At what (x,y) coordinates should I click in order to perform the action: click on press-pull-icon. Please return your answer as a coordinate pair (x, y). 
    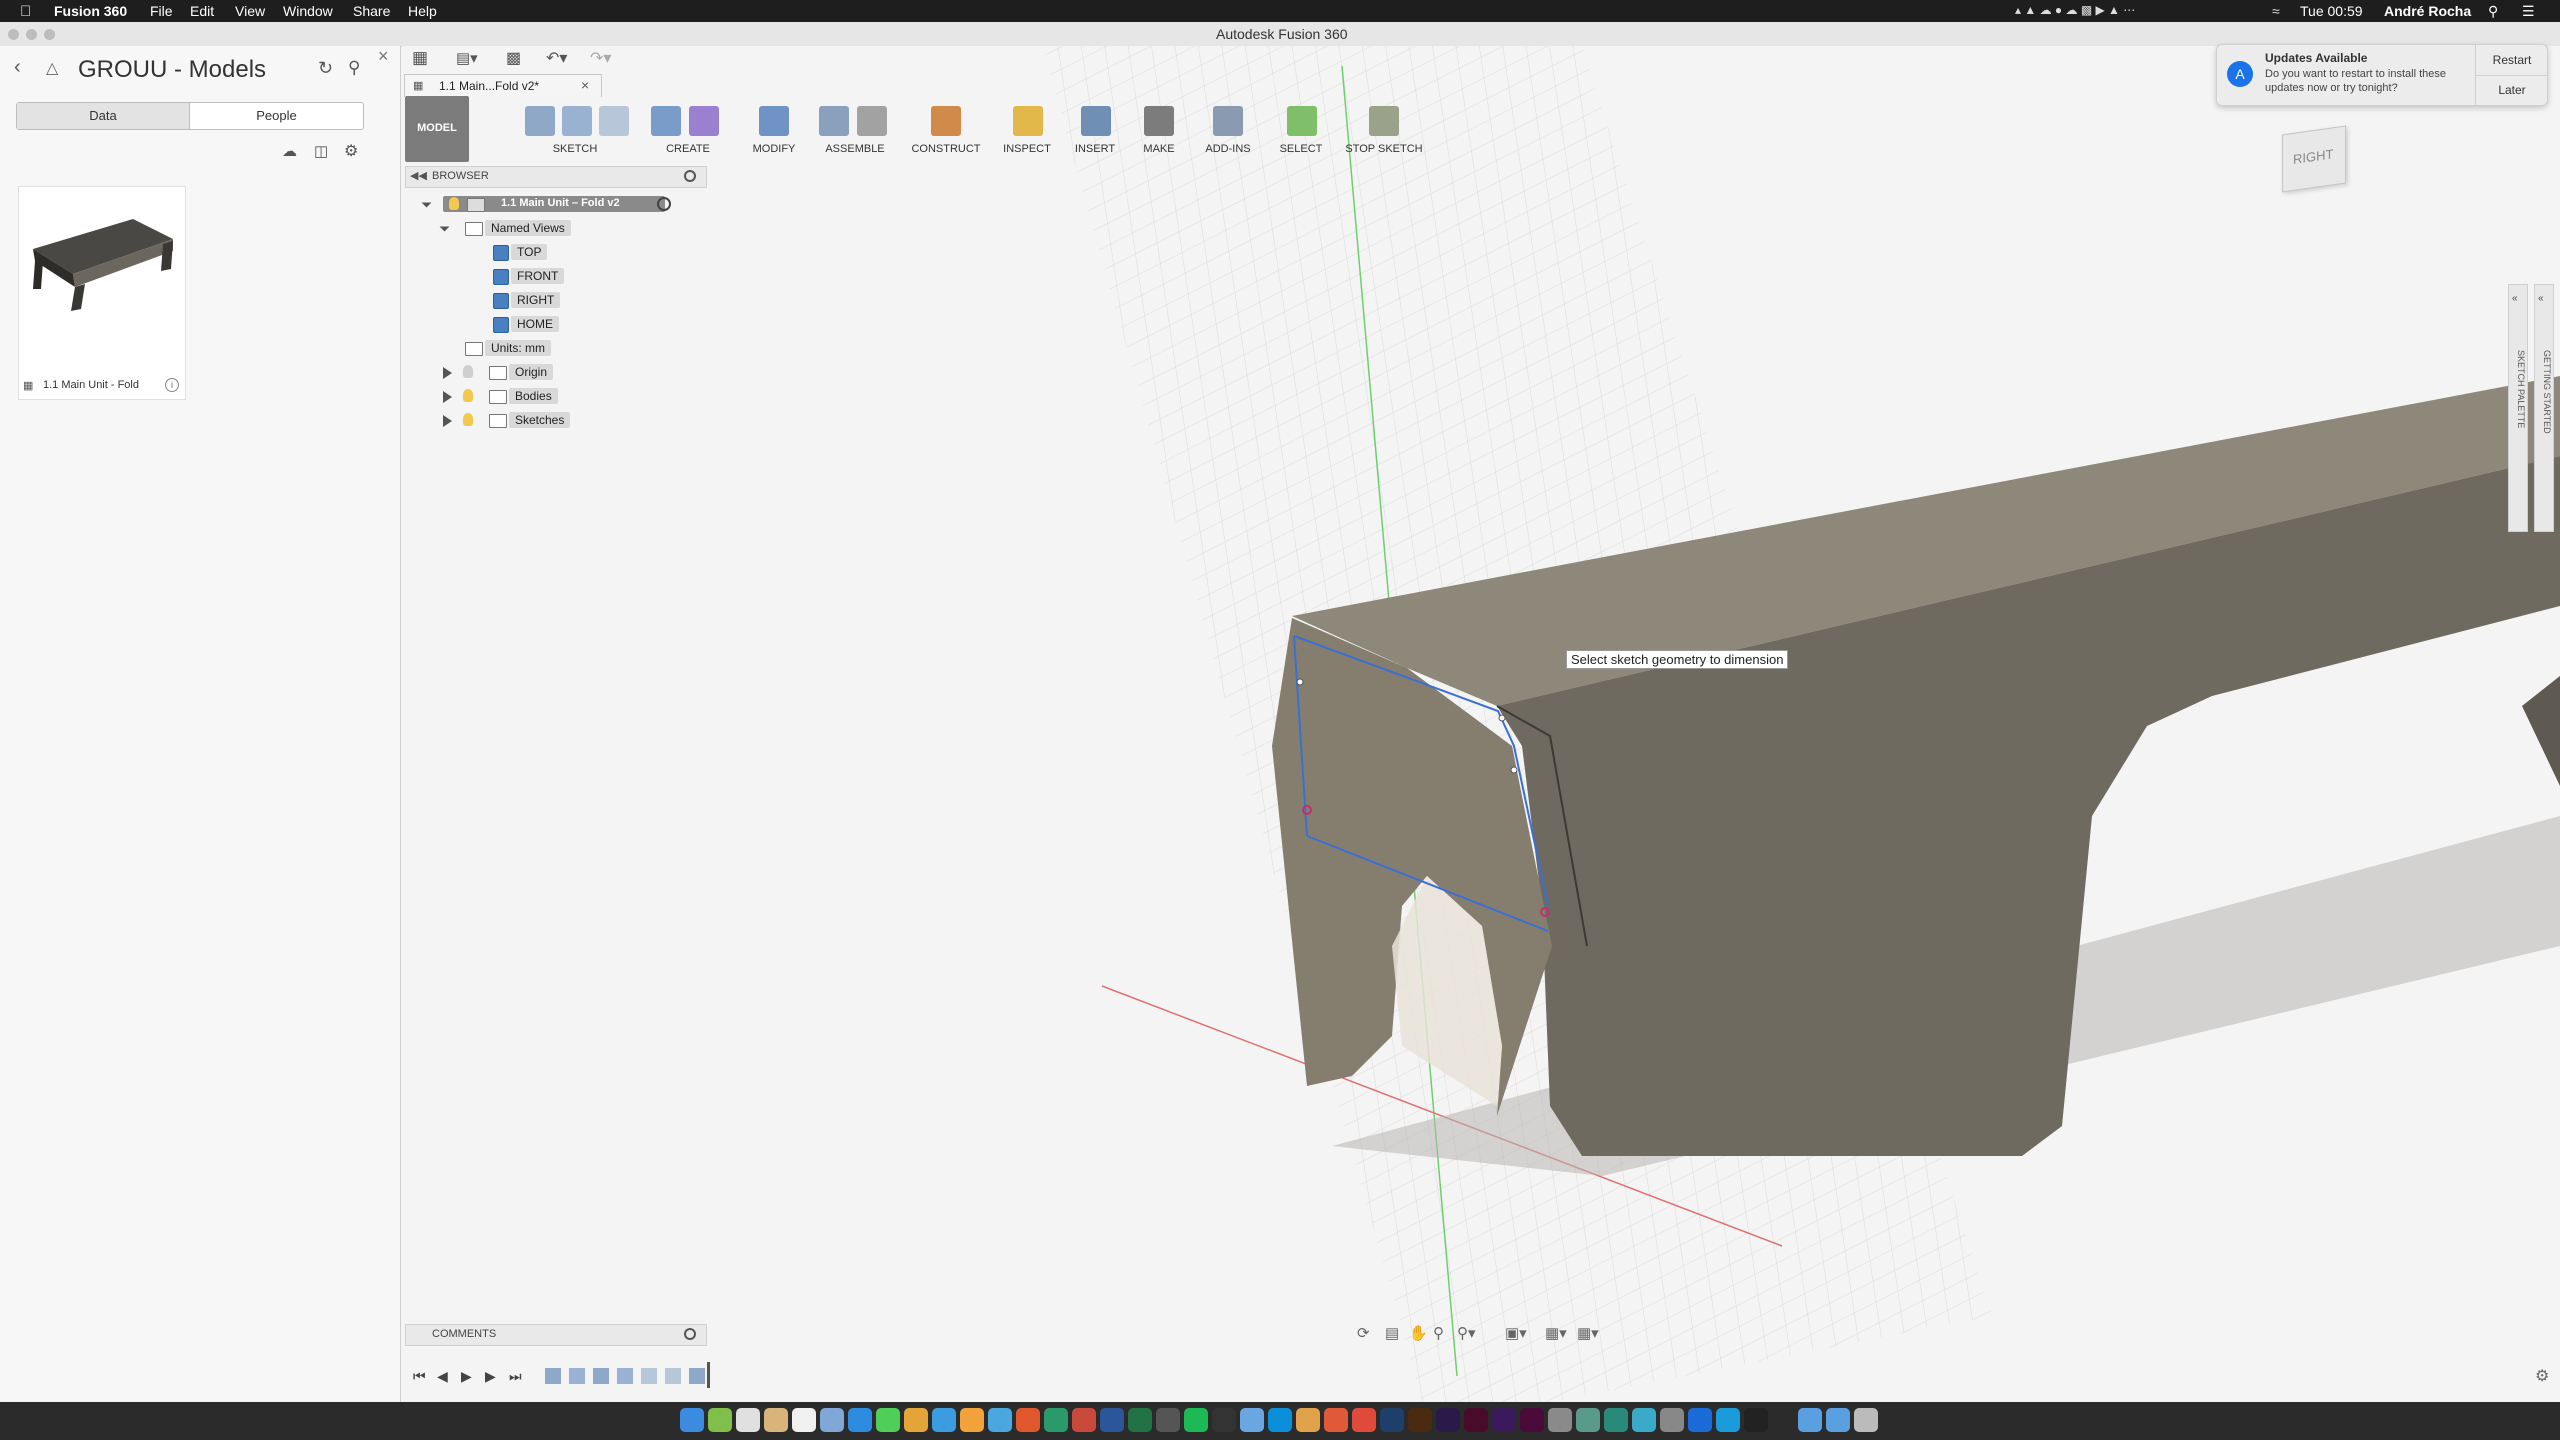
    Looking at the image, I should click on (774, 121).